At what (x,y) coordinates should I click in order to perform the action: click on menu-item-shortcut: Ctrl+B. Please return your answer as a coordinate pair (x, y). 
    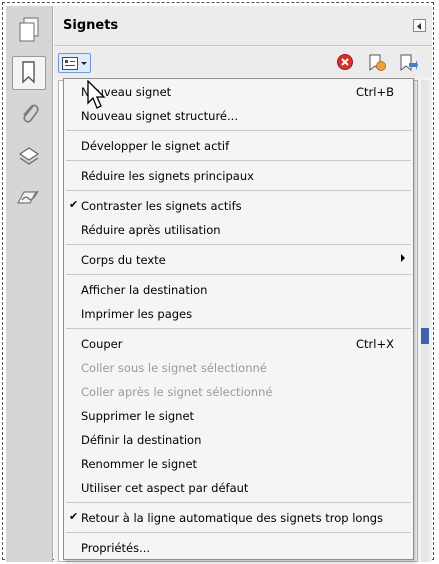
    Looking at the image, I should click on (375, 92).